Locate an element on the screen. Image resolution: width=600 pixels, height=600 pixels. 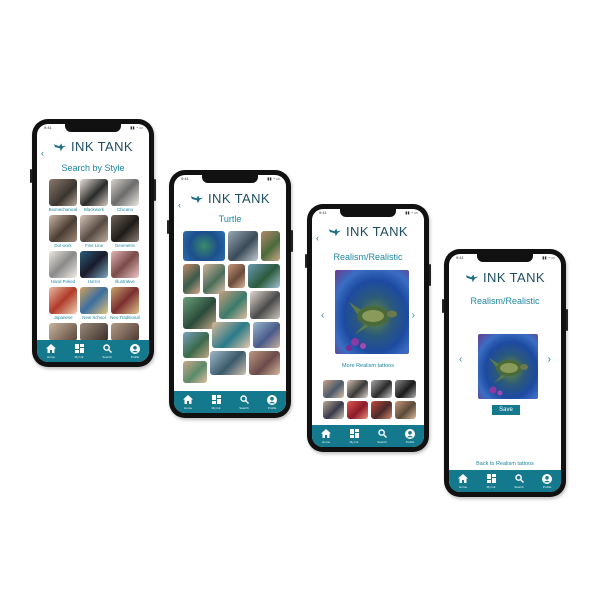
style-tile-new-school is located at coordinates (94, 300).